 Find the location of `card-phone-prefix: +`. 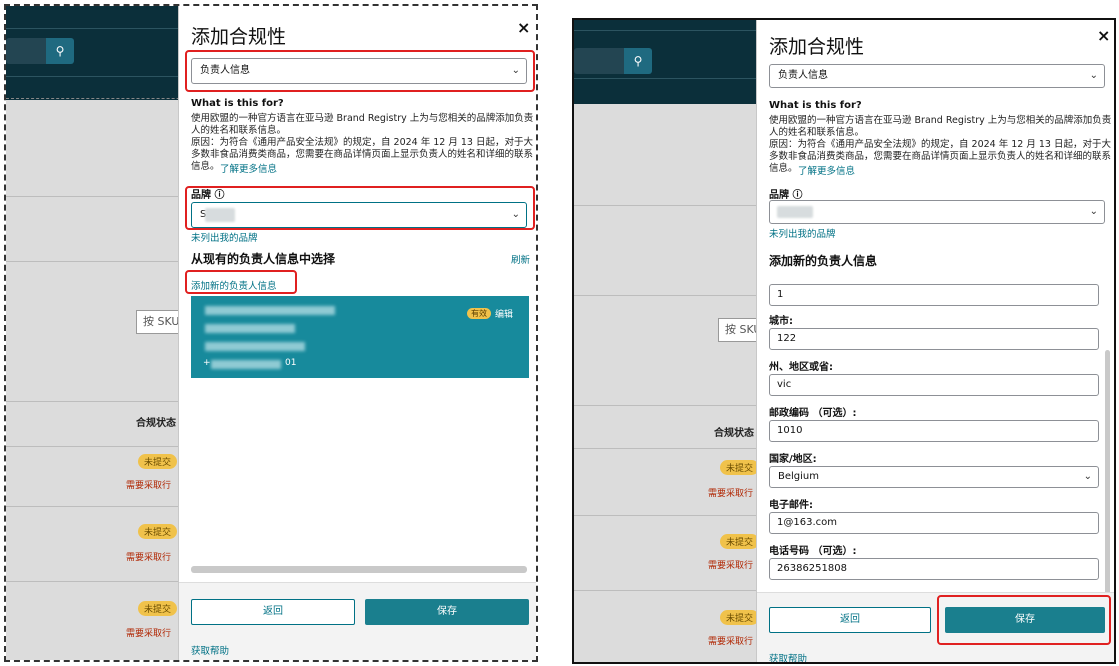

card-phone-prefix: + is located at coordinates (207, 363).